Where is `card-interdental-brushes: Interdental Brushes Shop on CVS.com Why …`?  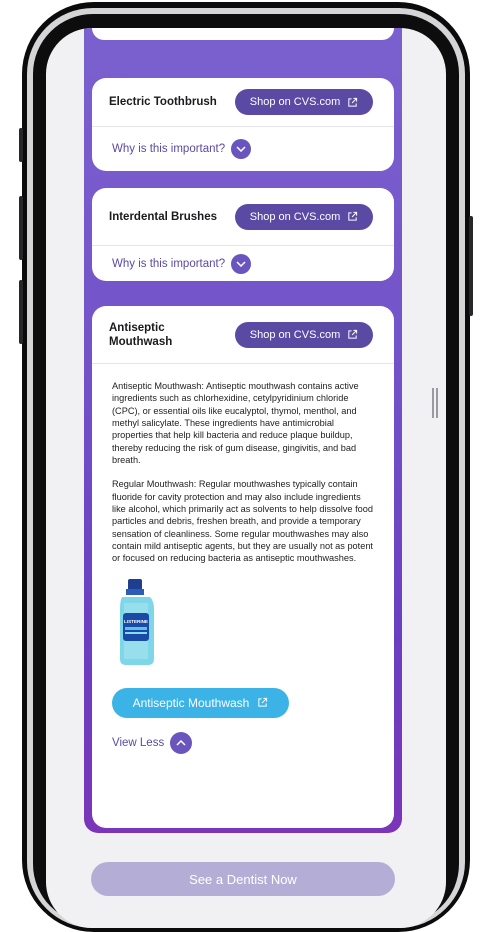
card-interdental-brushes: Interdental Brushes Shop on CVS.com Why … is located at coordinates (243, 234).